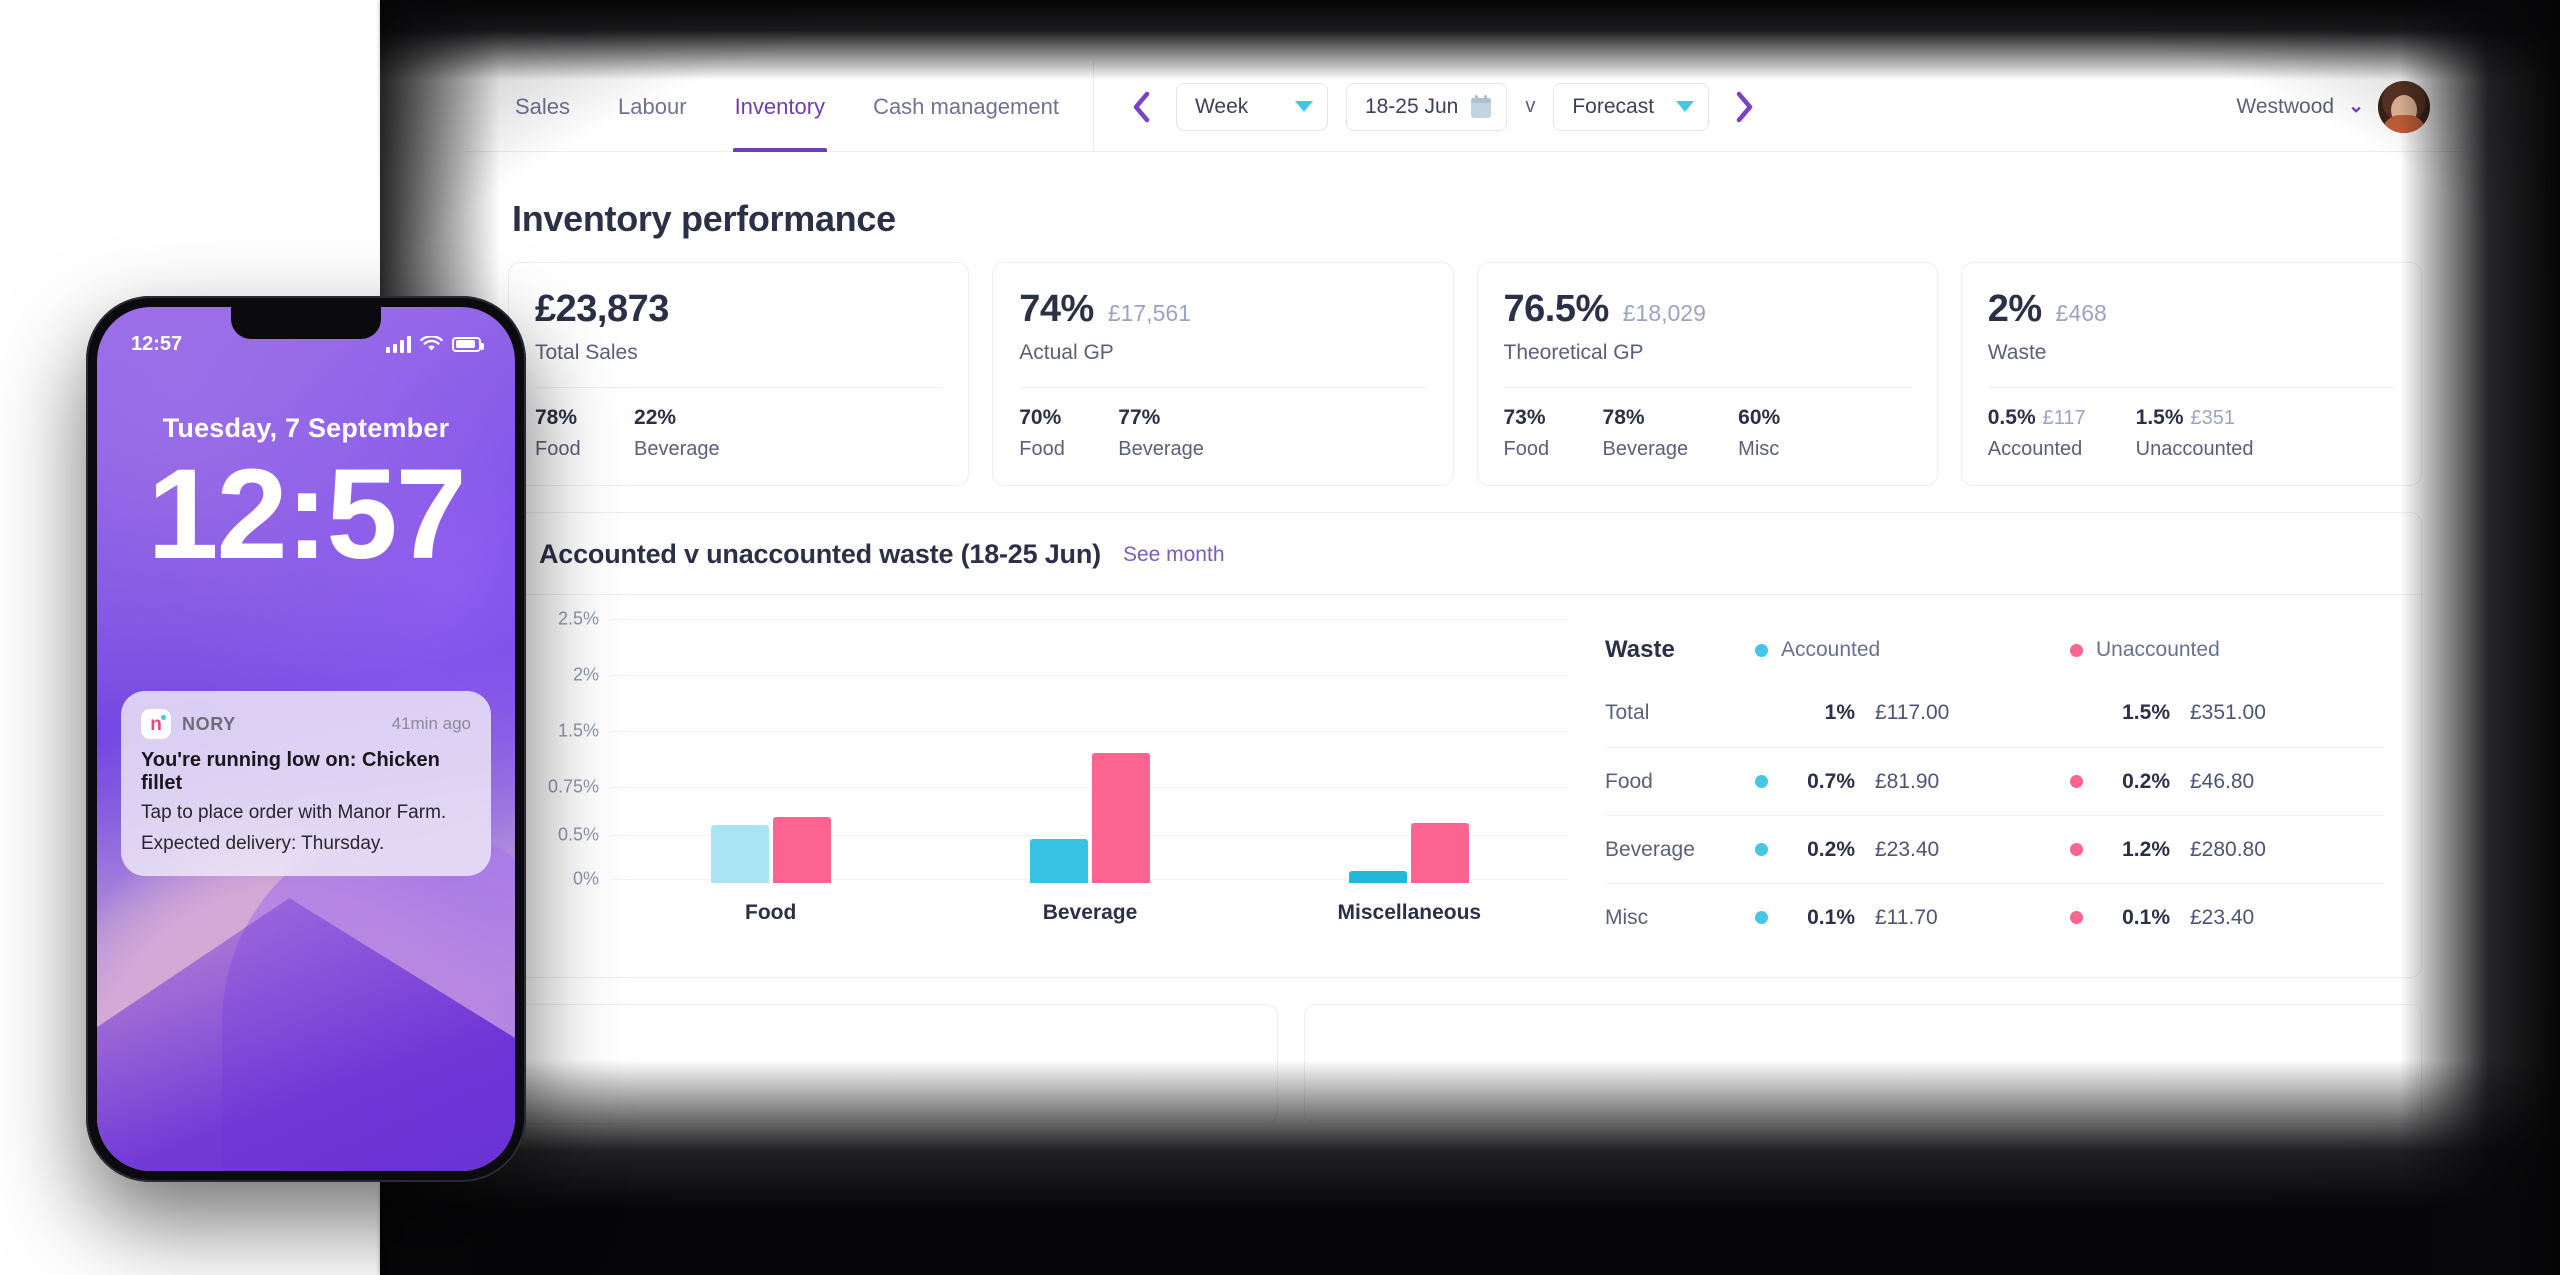 The width and height of the screenshot is (2560, 1275). What do you see at coordinates (431, 342) in the screenshot?
I see `wifi-icon` at bounding box center [431, 342].